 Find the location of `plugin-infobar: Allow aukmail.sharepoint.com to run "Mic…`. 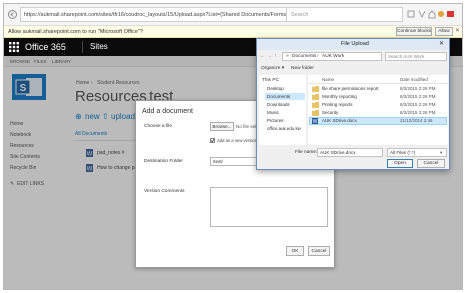

plugin-infobar: Allow aukmail.sharepoint.com to run "Mic… is located at coordinates (233, 32).